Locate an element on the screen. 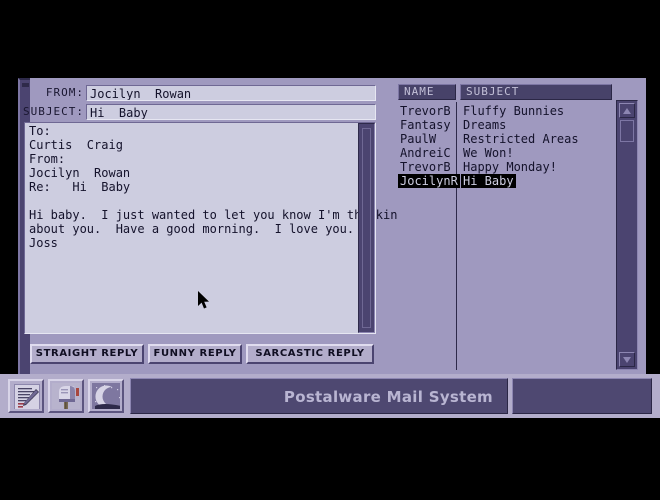 The width and height of the screenshot is (660, 500). sarcastic-reply-label: SARCASTIC REPLY is located at coordinates (310, 353).